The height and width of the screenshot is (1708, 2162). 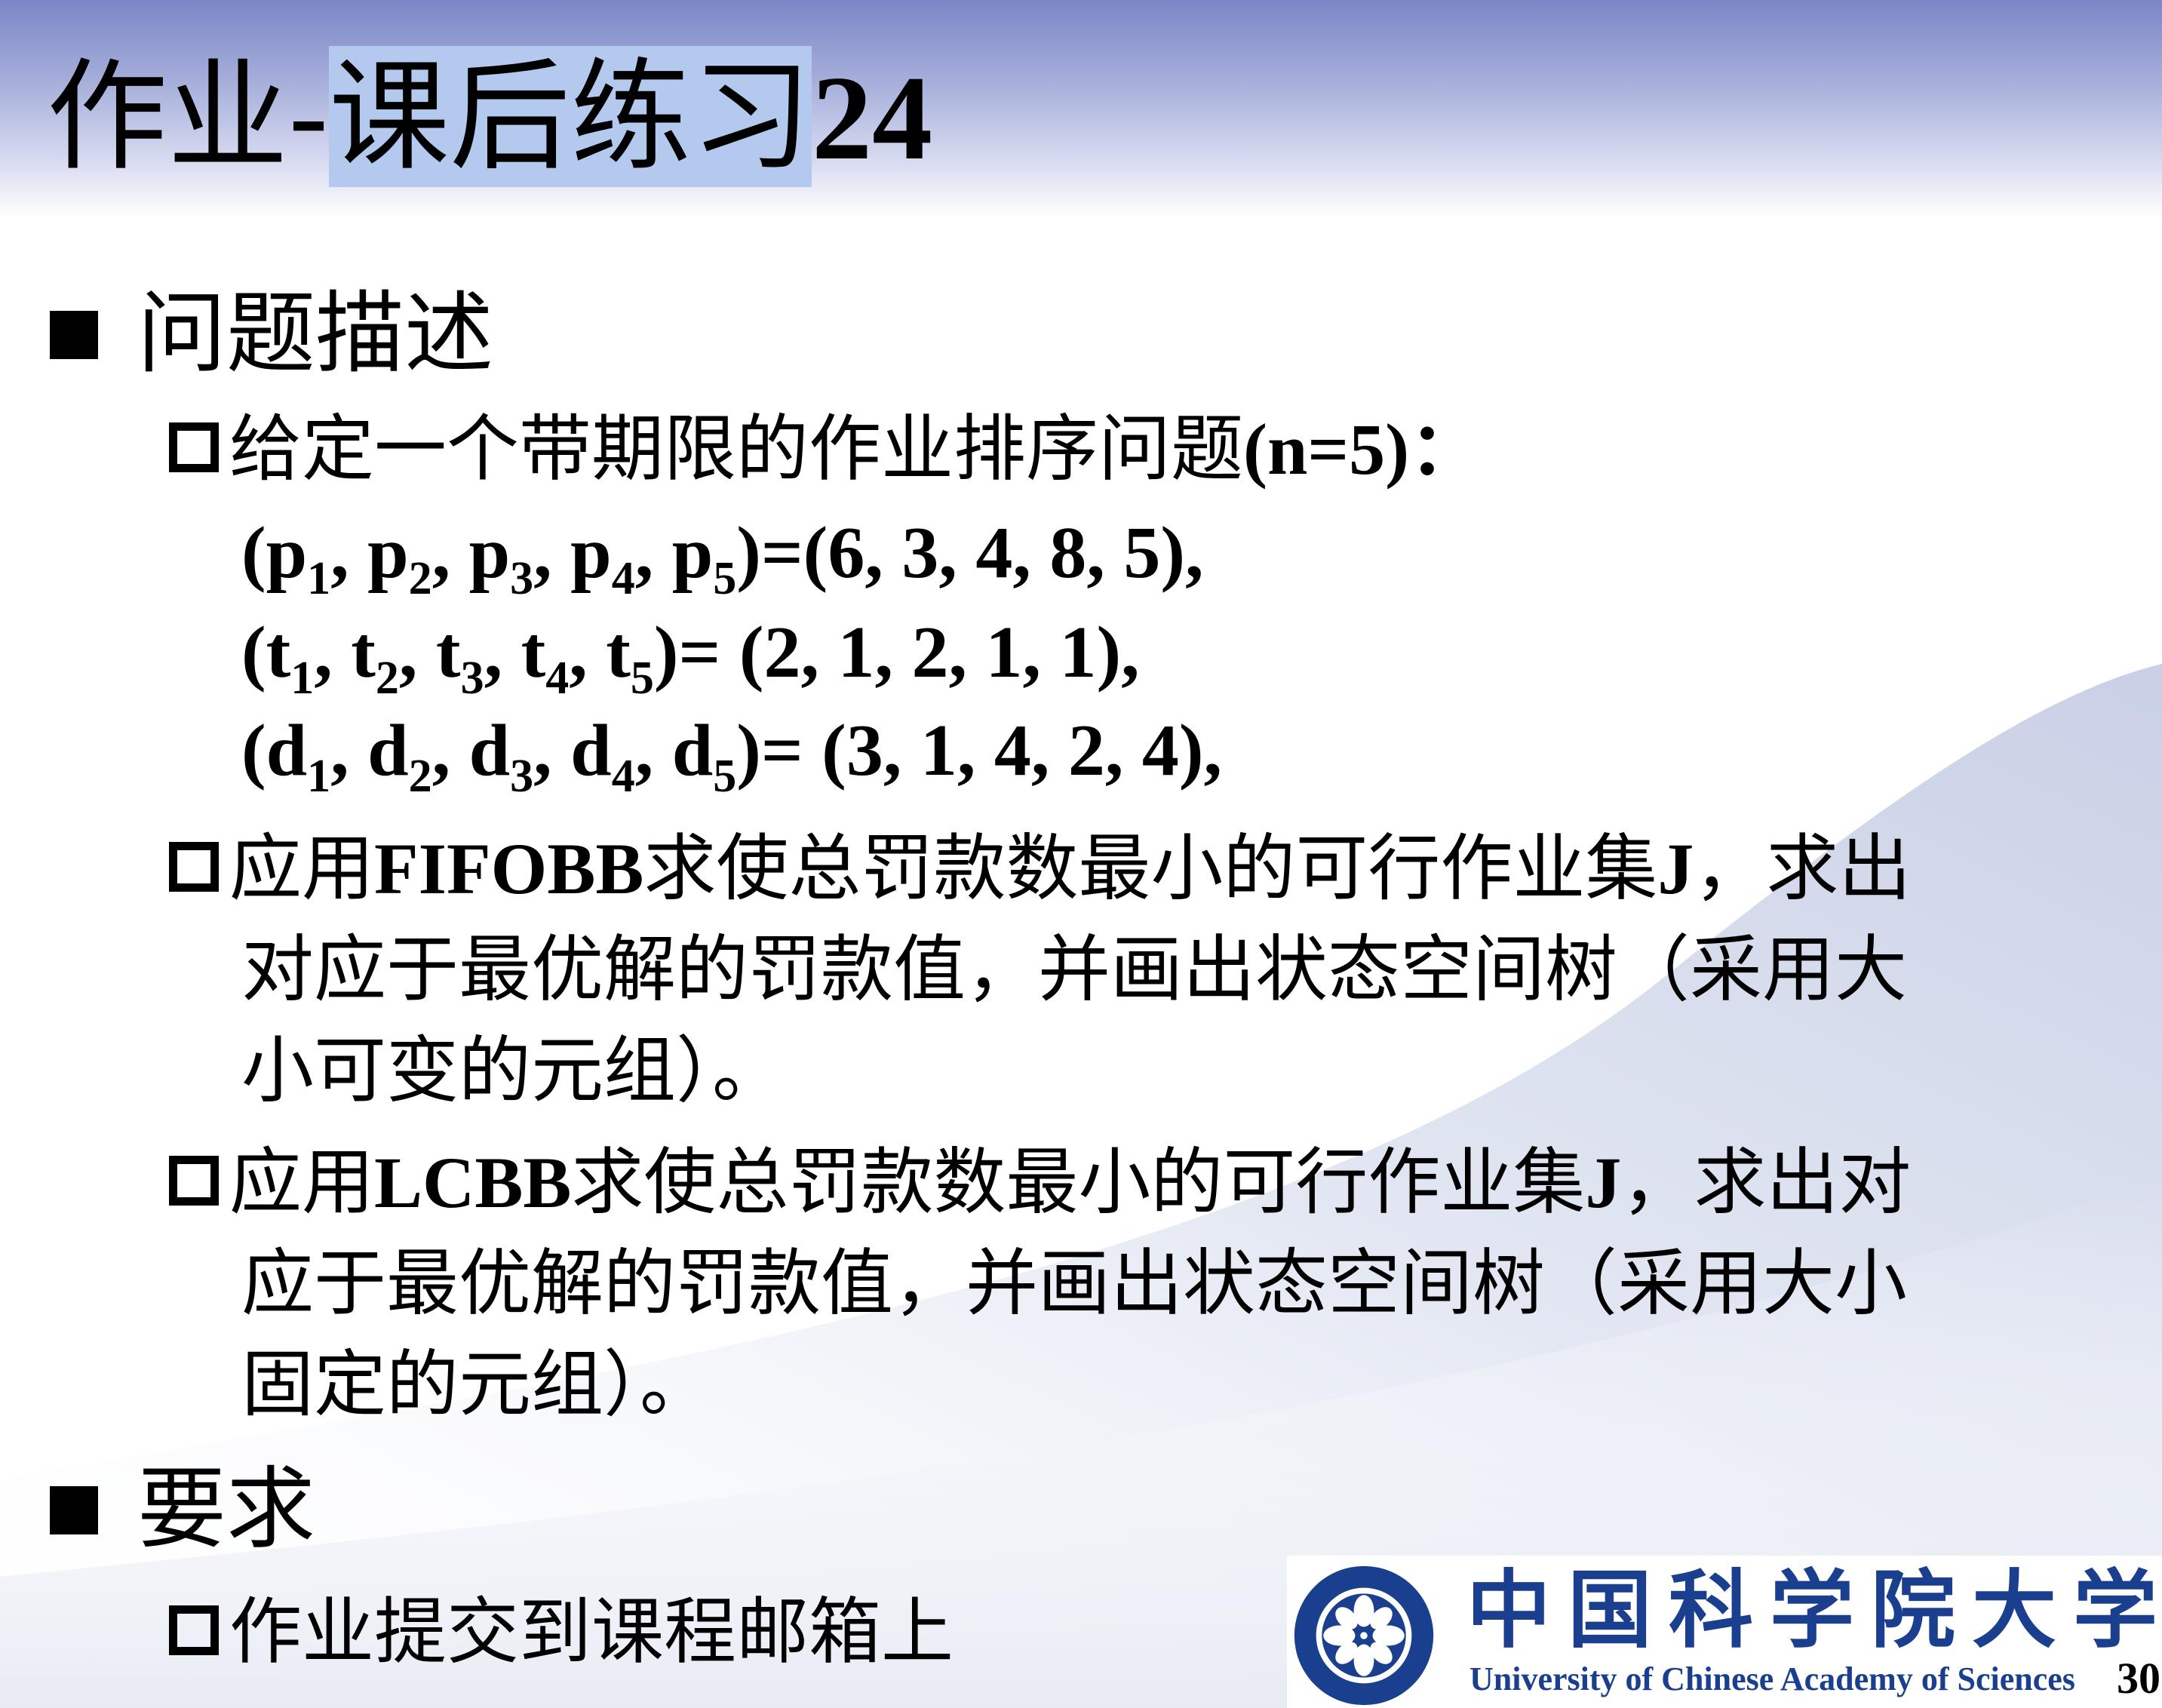 I want to click on bullet-item-submission: 作业提交到课程邮箱上, so click(x=561, y=1631).